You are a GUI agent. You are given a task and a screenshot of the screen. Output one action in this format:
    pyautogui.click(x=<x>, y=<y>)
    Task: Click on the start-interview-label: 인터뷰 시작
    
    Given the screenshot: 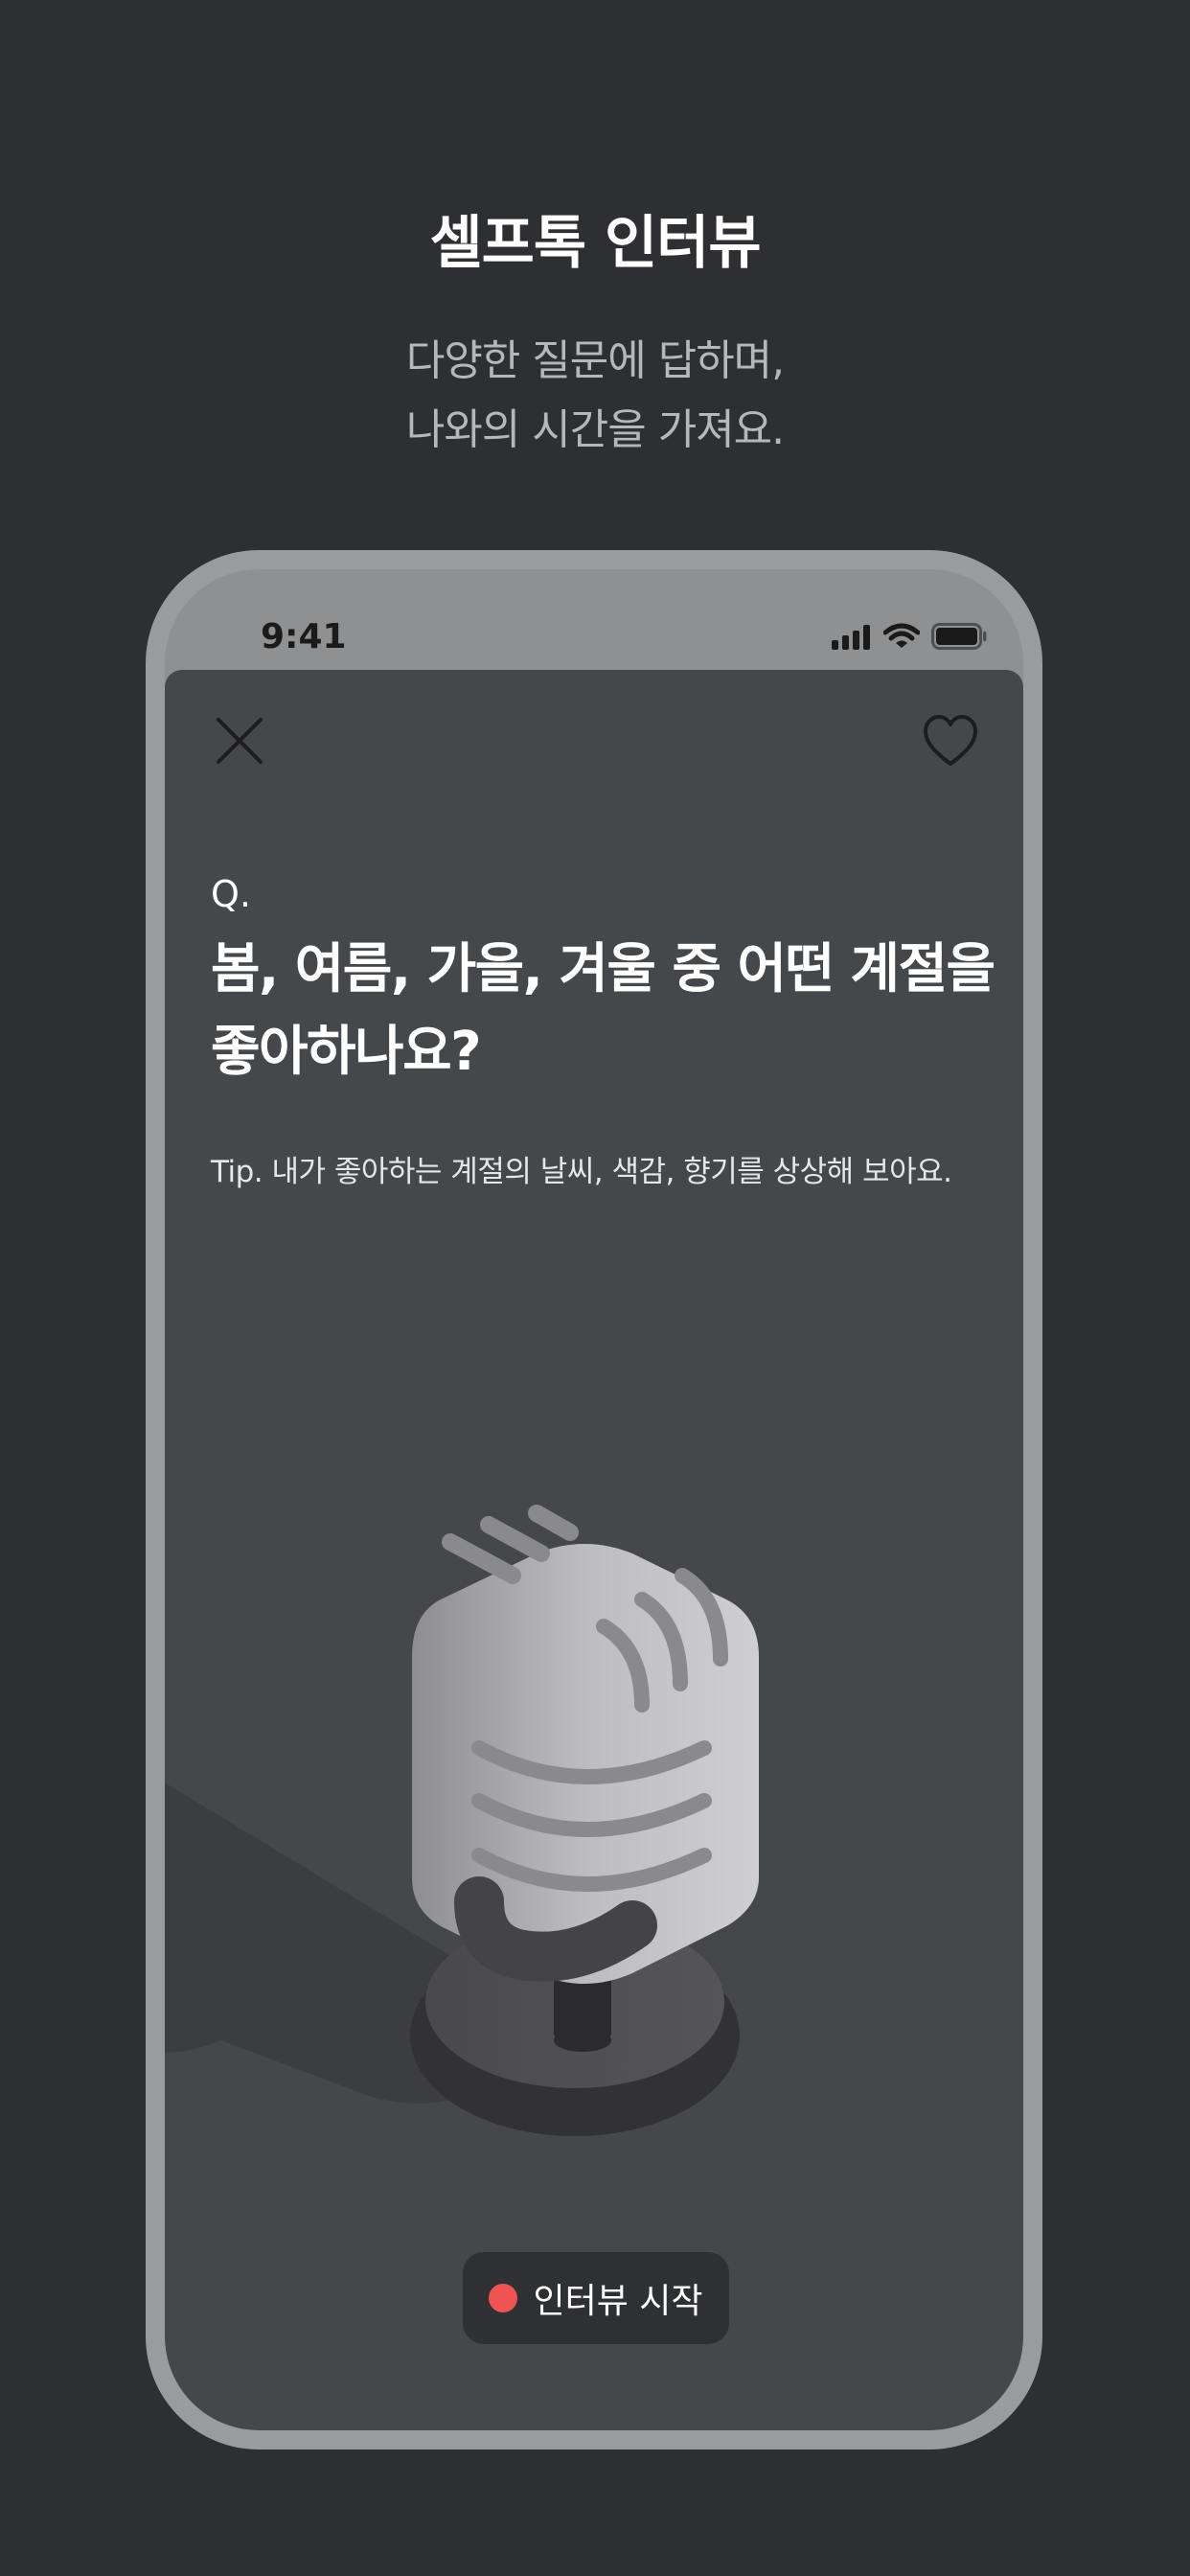 What is the action you would take?
    pyautogui.click(x=618, y=2301)
    